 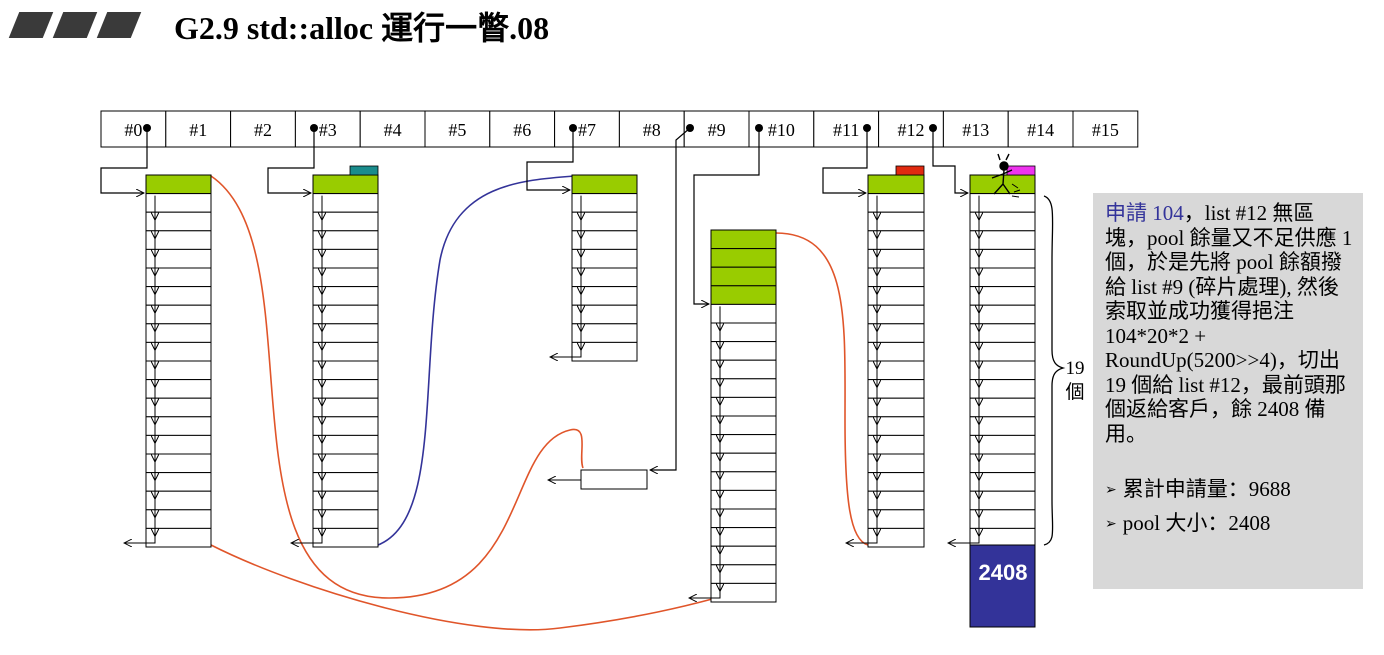 What do you see at coordinates (364, 170) in the screenshot?
I see `list3-marker` at bounding box center [364, 170].